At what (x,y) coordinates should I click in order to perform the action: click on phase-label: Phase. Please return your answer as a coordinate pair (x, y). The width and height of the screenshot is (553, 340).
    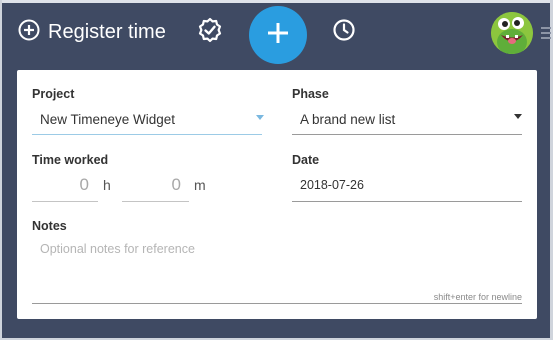
    Looking at the image, I should click on (310, 94).